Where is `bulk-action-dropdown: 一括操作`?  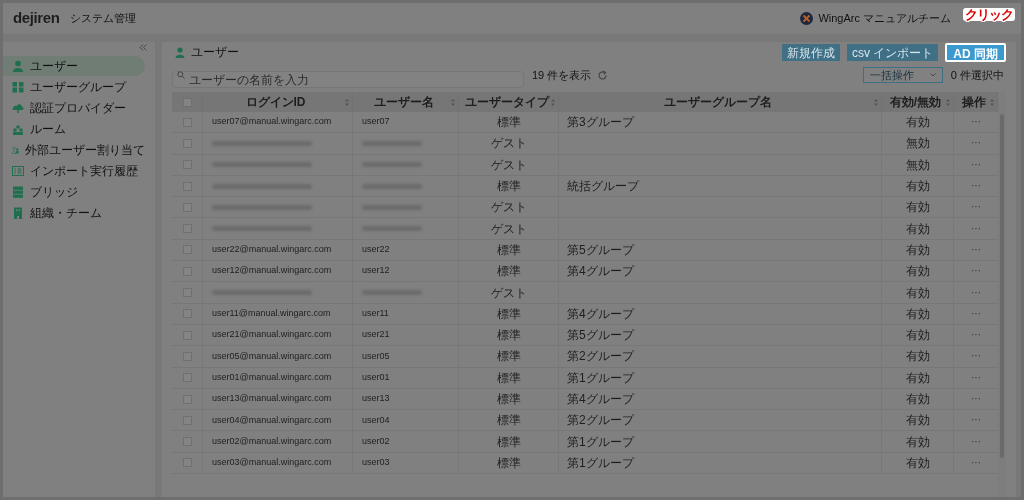 bulk-action-dropdown: 一括操作 is located at coordinates (902, 75).